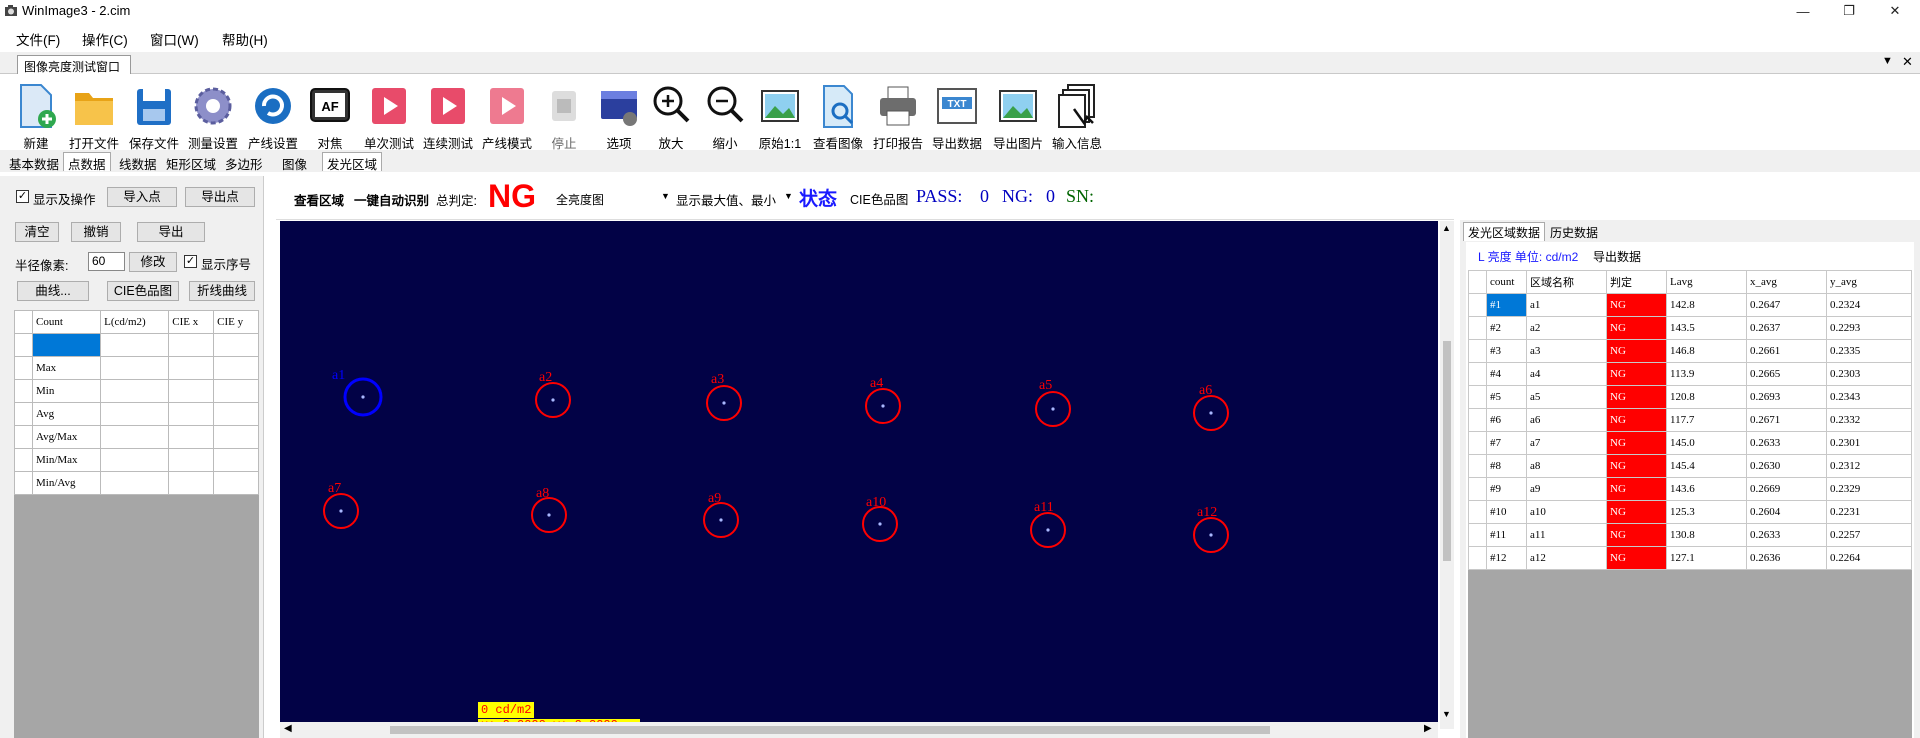 The image size is (1920, 738). What do you see at coordinates (1786, 374) in the screenshot?
I see `table-cell: 0.2665` at bounding box center [1786, 374].